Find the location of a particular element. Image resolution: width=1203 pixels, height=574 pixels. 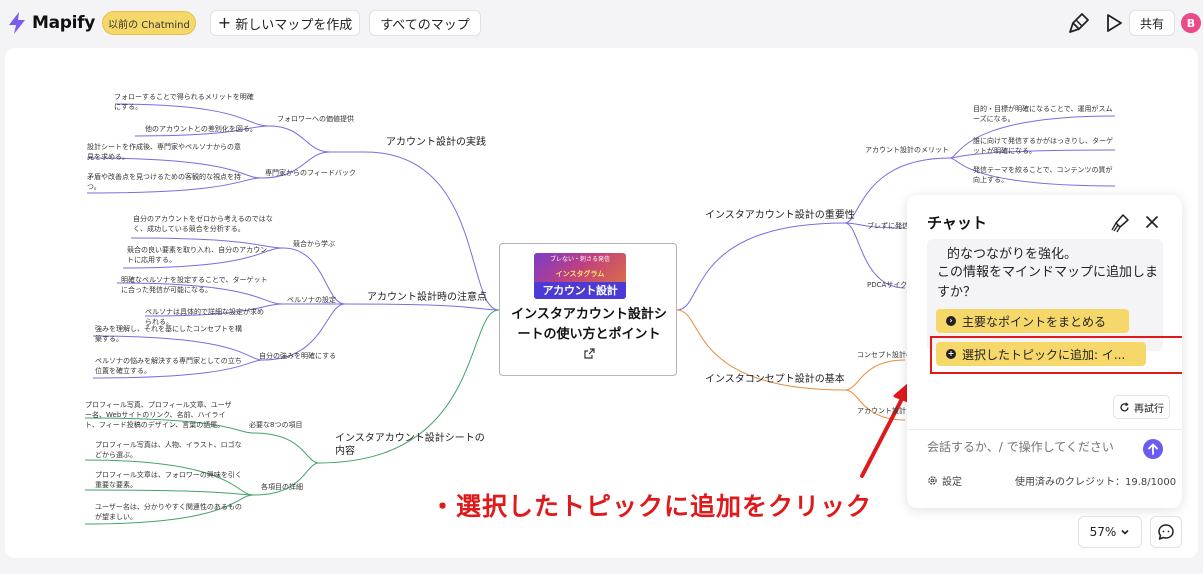

external-link-icon is located at coordinates (589, 353).